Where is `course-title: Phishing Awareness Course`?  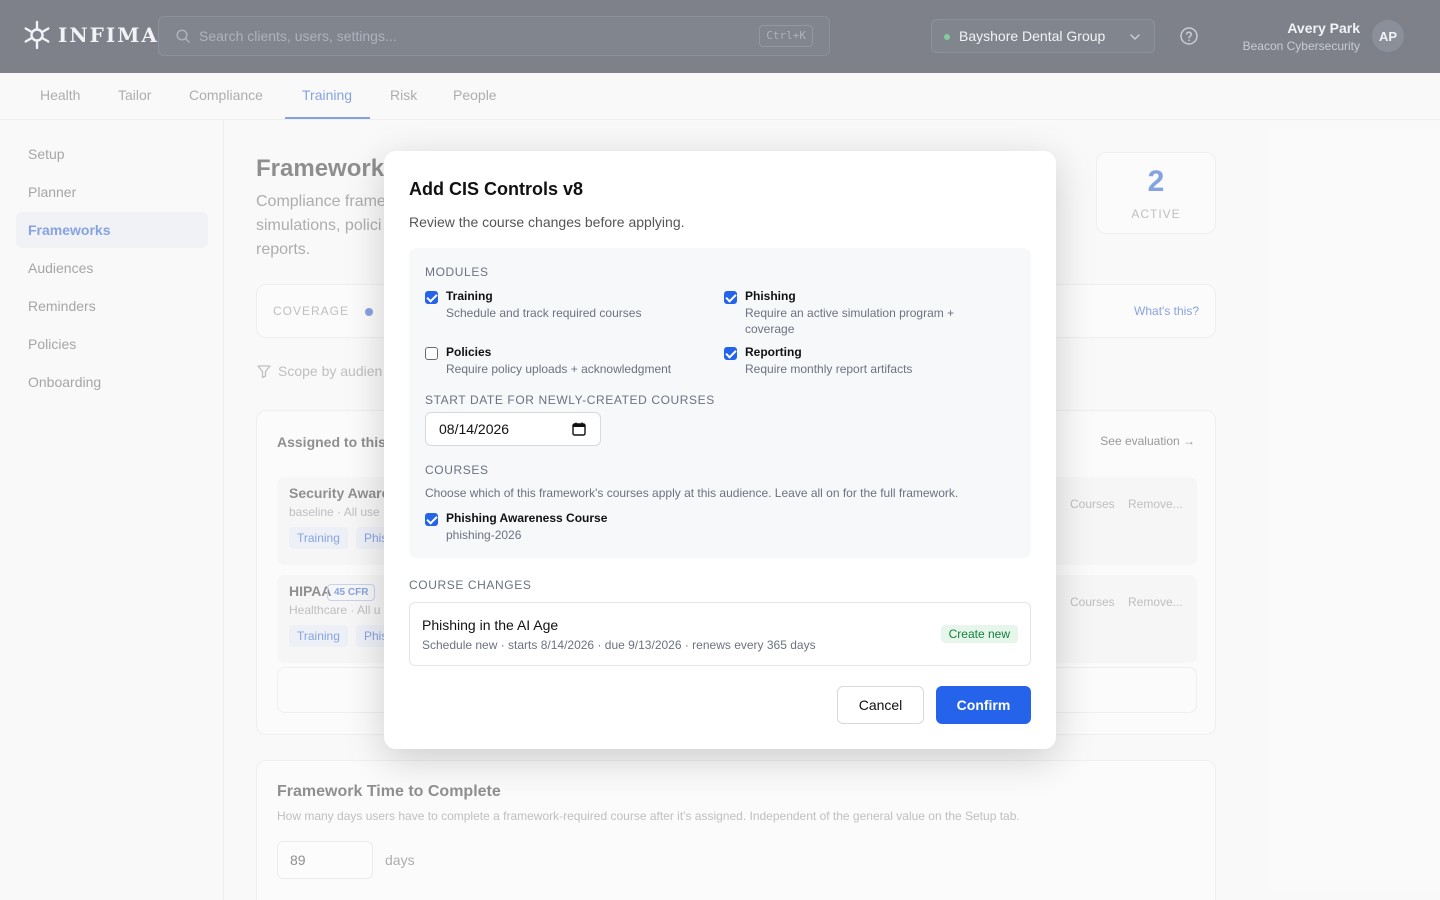 course-title: Phishing Awareness Course is located at coordinates (527, 518).